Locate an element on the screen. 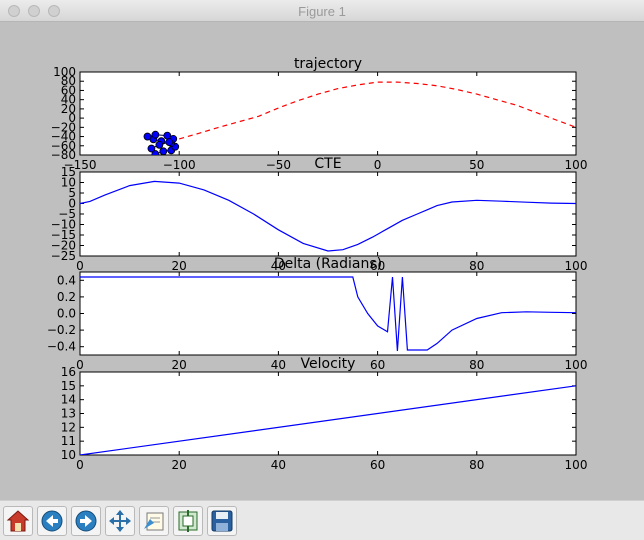 This screenshot has width=644, height=540. back-button is located at coordinates (52, 521).